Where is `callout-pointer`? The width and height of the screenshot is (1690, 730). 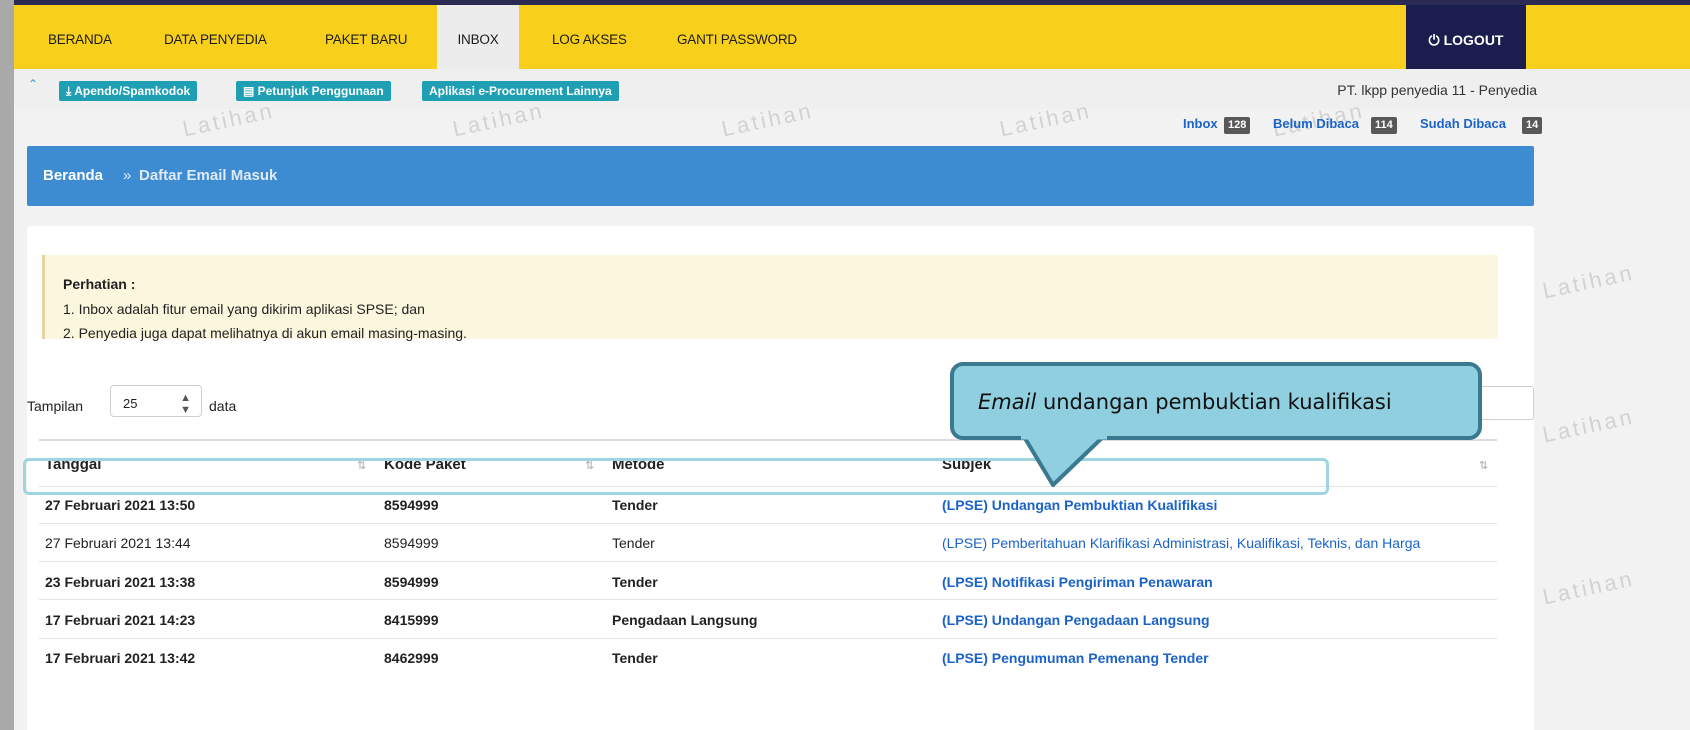
callout-pointer is located at coordinates (1064, 461).